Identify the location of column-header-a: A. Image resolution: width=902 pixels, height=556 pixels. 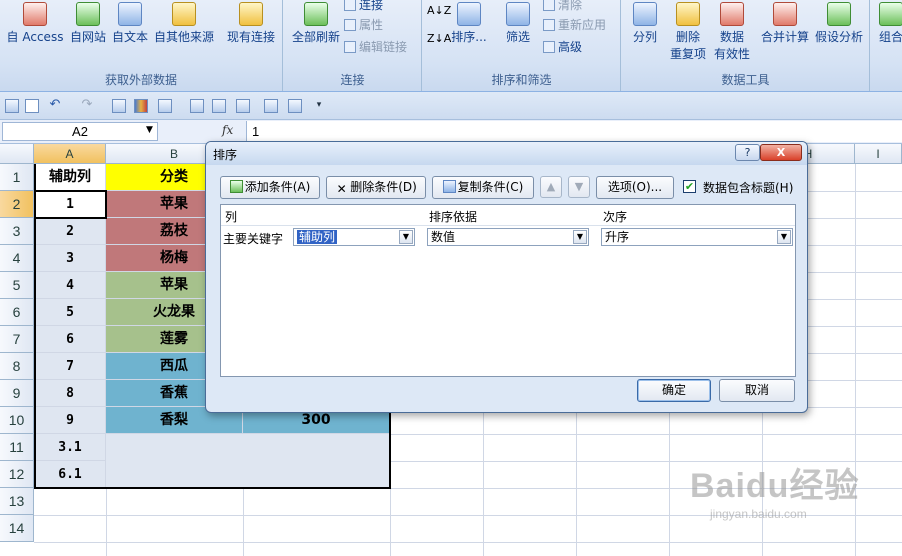
(70, 154).